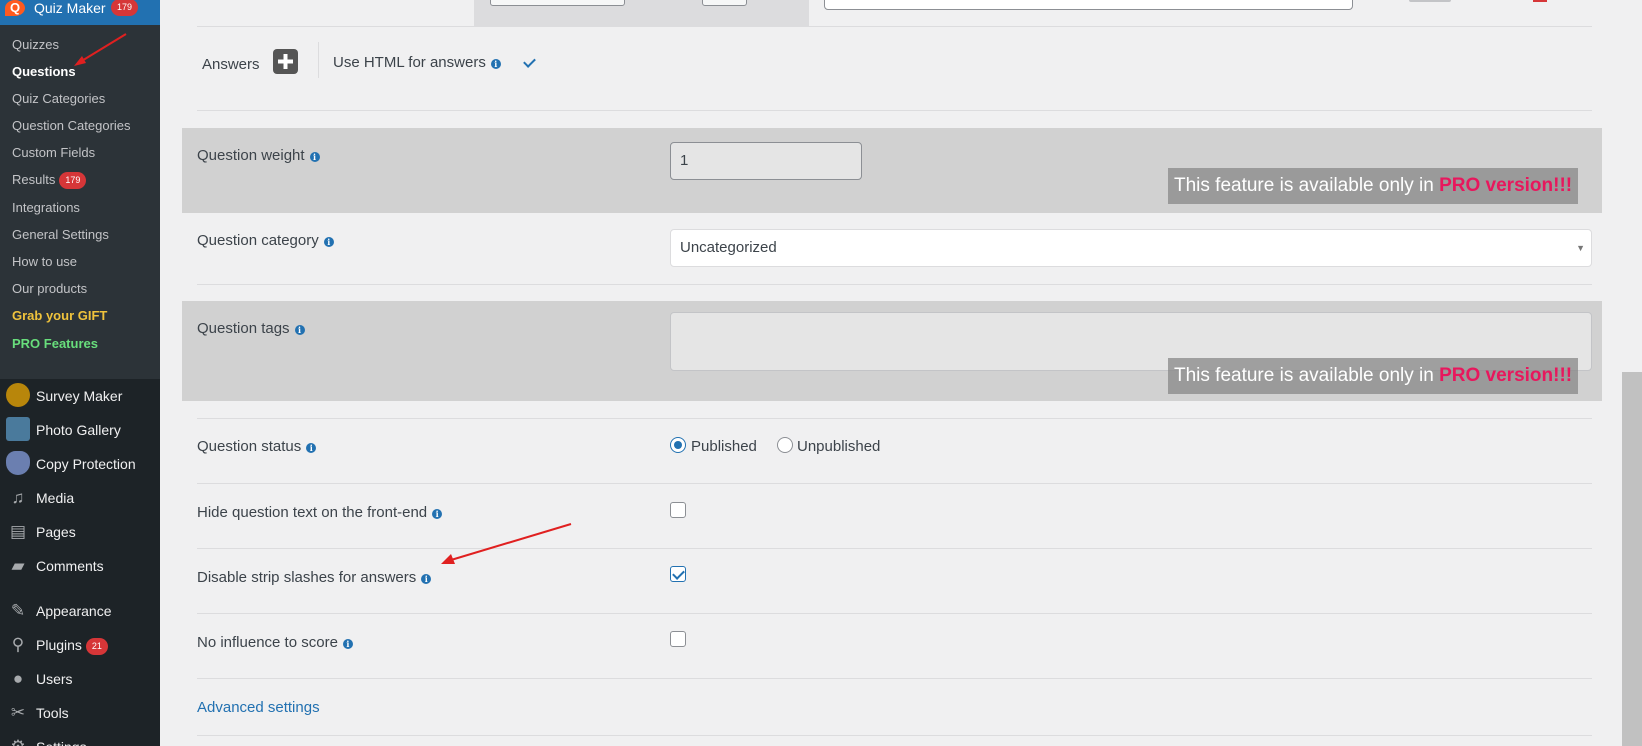  What do you see at coordinates (70, 566) in the screenshot?
I see `menu-comments-label: Comments` at bounding box center [70, 566].